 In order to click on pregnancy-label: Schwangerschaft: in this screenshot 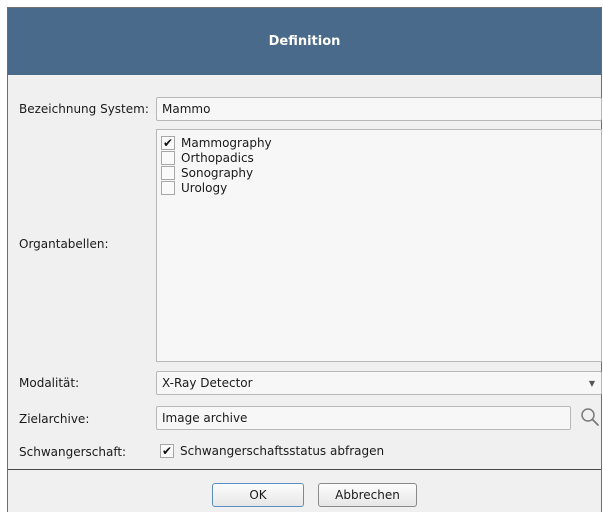, I will do `click(73, 452)`.